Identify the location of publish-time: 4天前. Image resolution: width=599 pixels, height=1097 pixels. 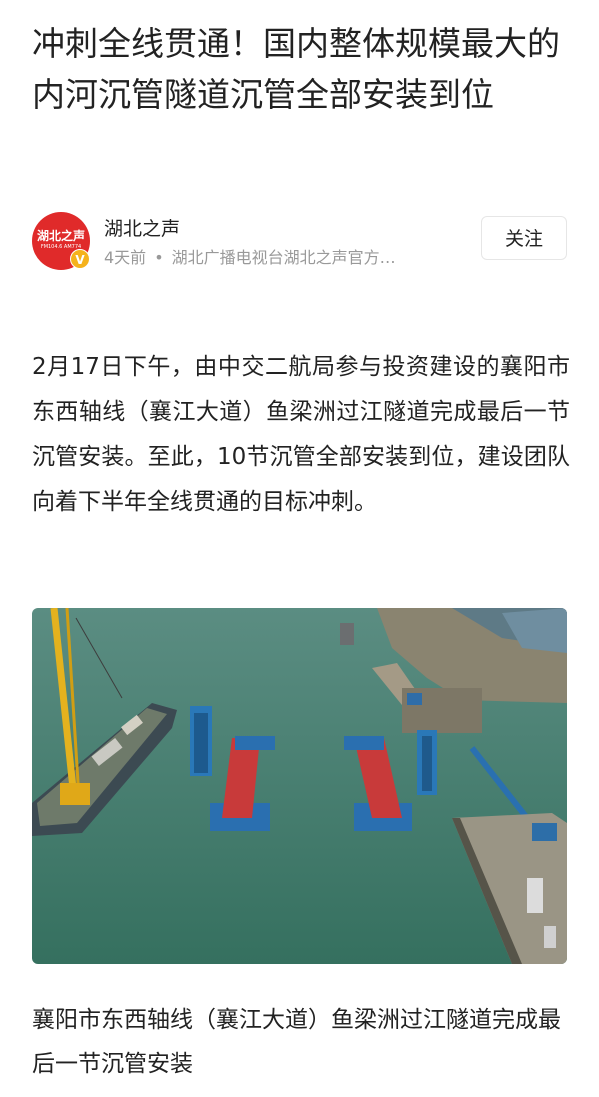
(125, 257).